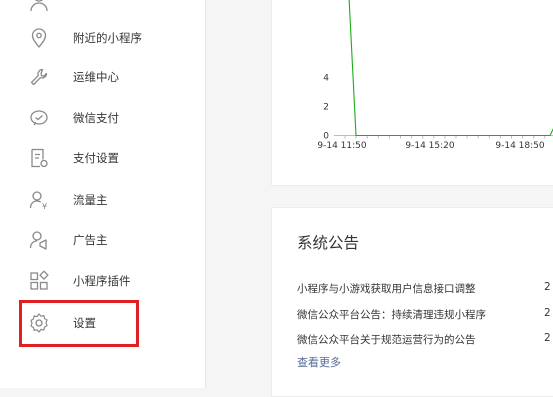 The image size is (553, 397). What do you see at coordinates (326, 137) in the screenshot?
I see `y-tick-label: 0` at bounding box center [326, 137].